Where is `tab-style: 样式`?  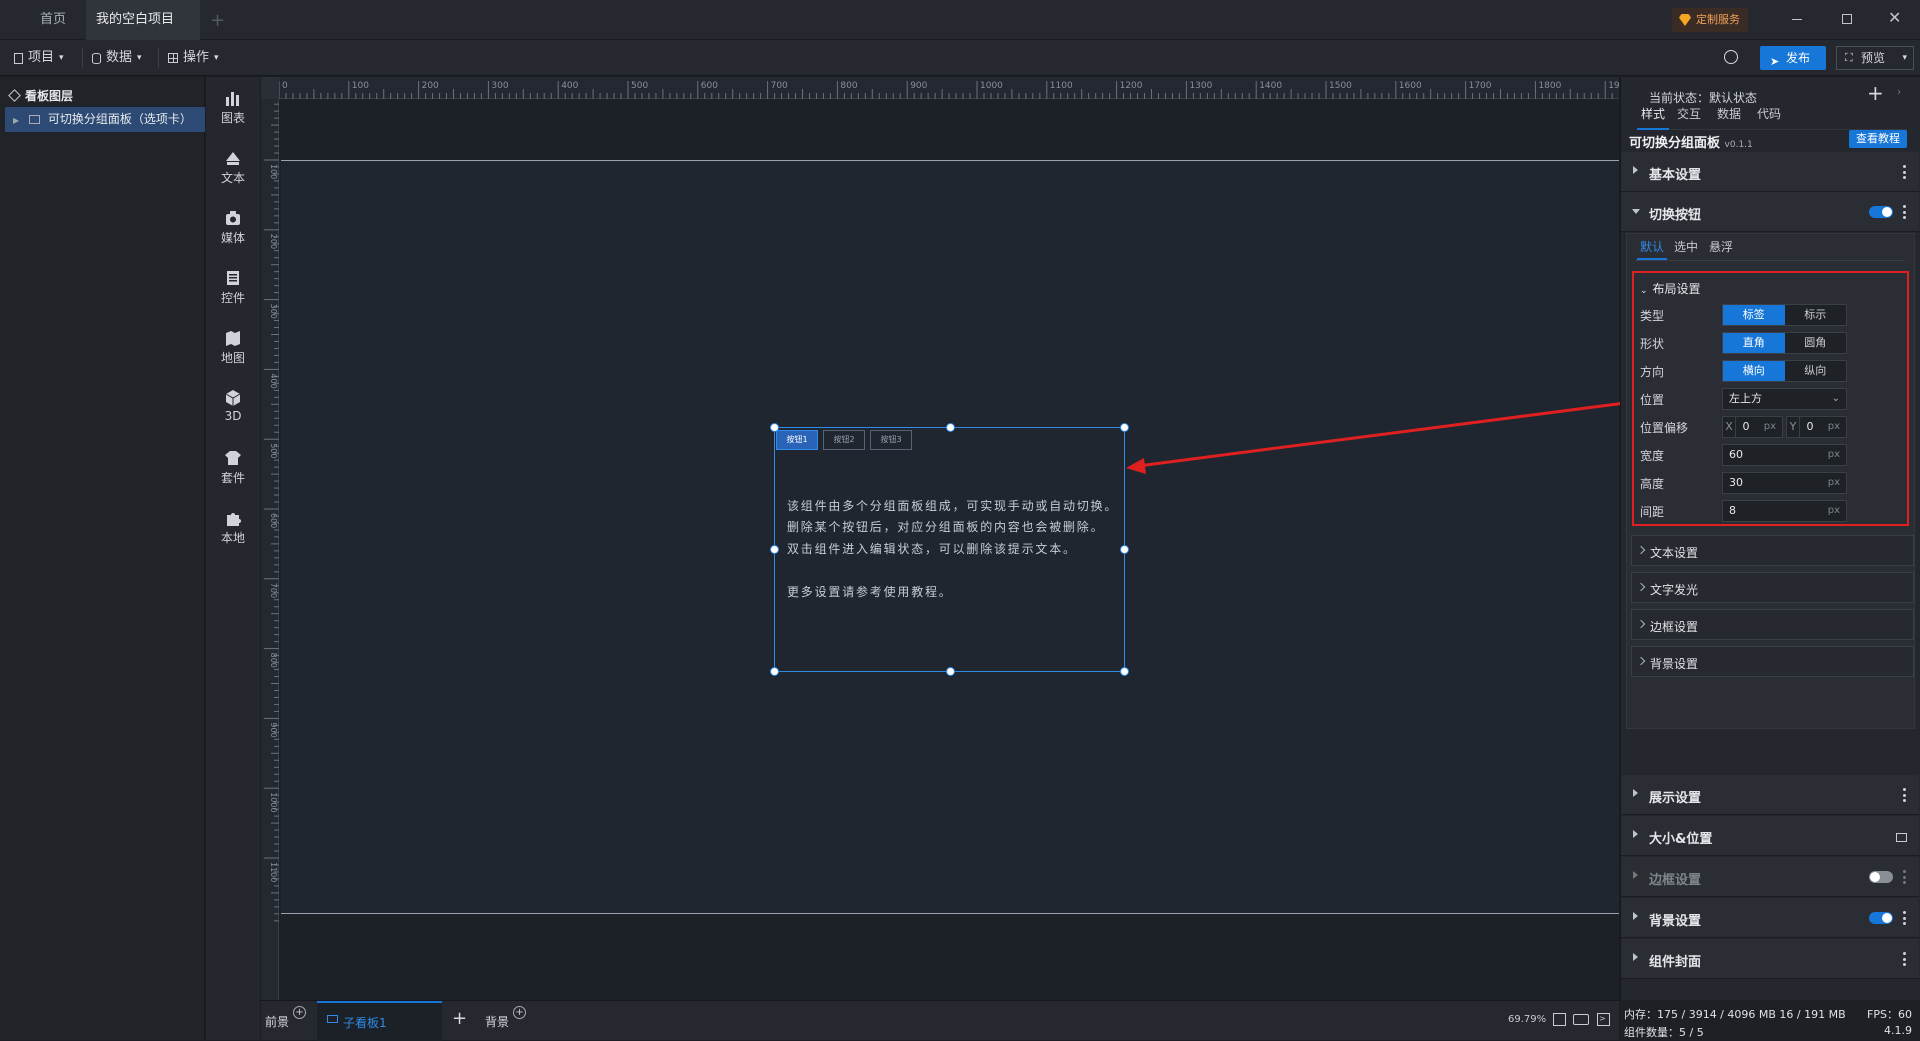
tab-style: 样式 is located at coordinates (1653, 117).